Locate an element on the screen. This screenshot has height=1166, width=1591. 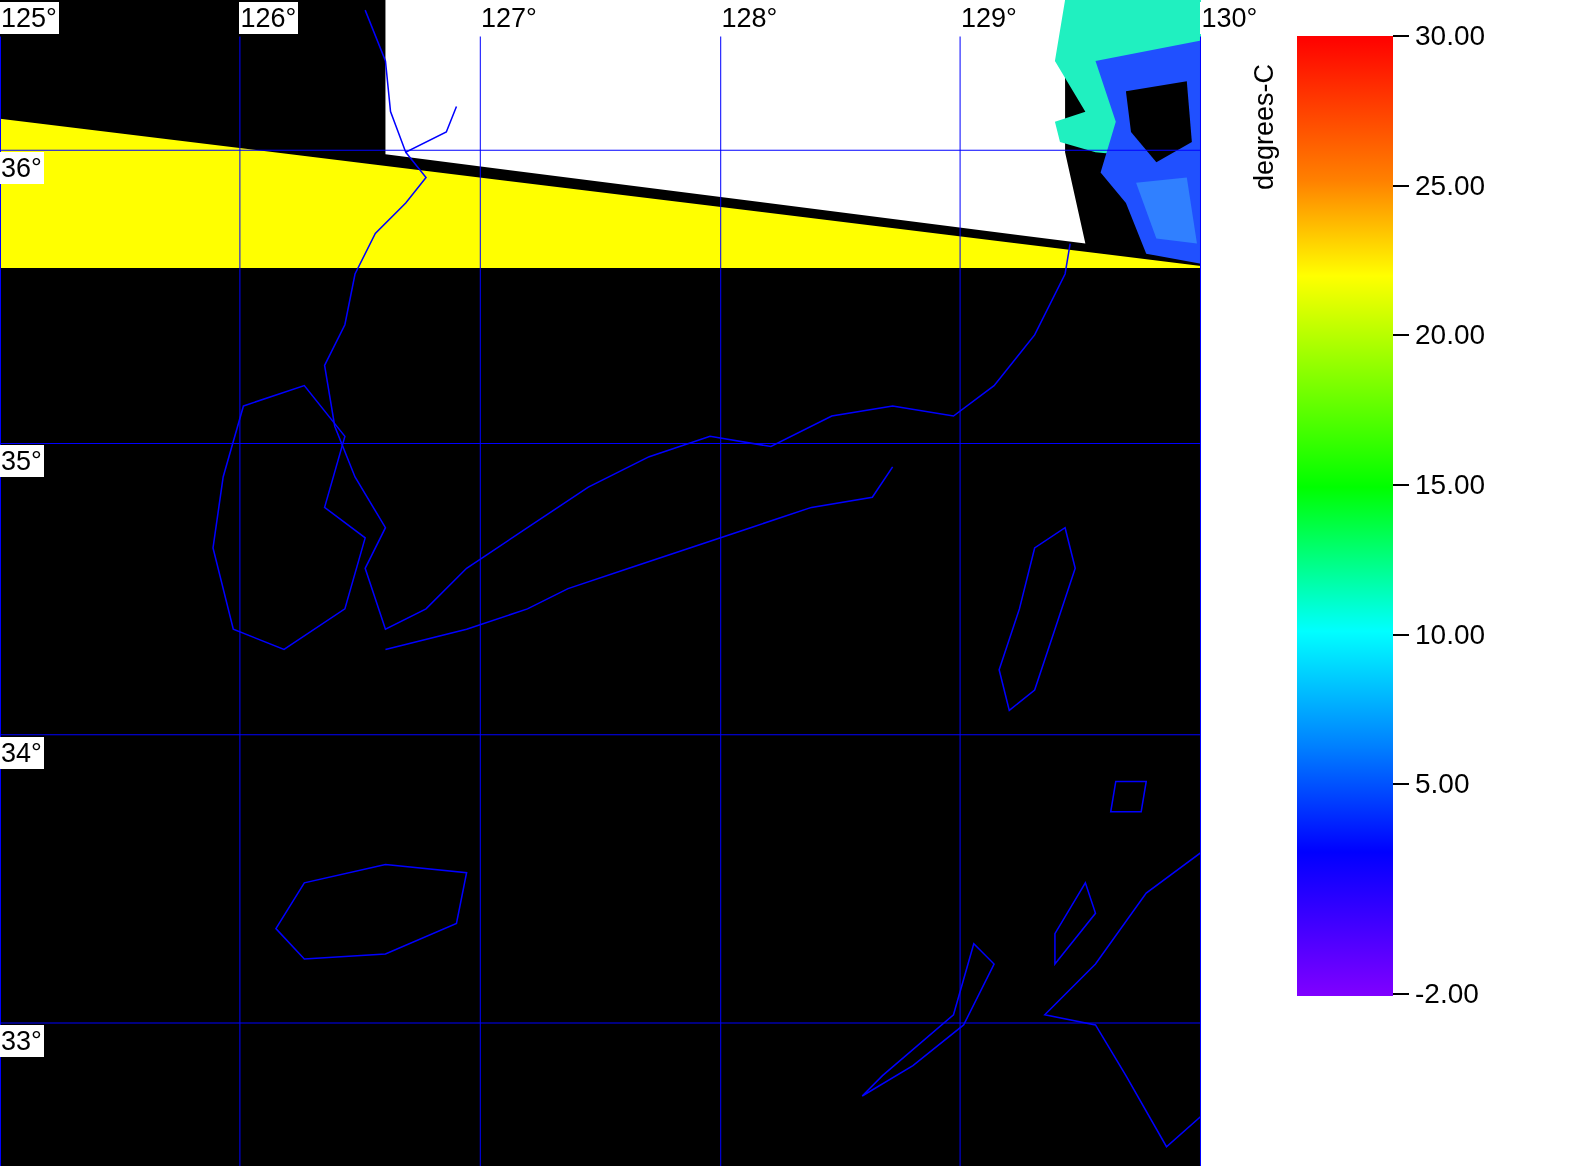
colorbar-label: 10.00 is located at coordinates (1450, 634).